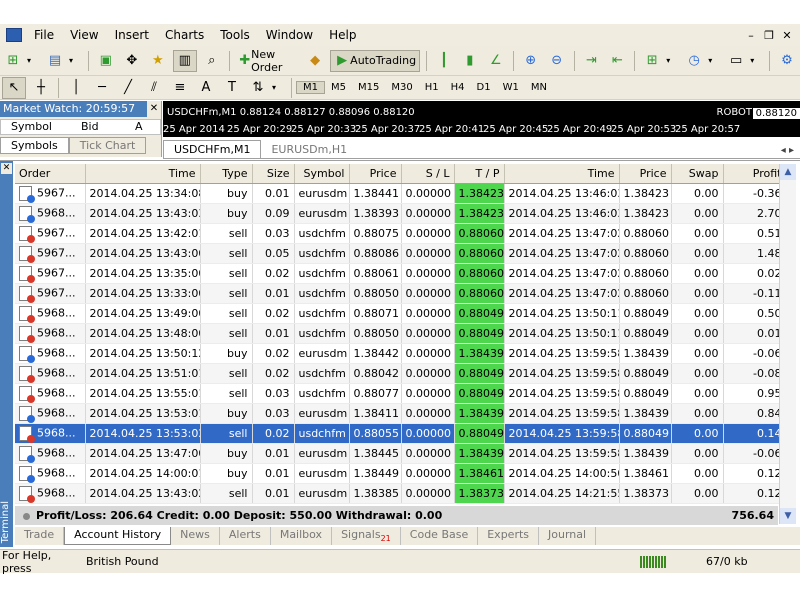  I want to click on tab-signals: Signals21, so click(366, 536).